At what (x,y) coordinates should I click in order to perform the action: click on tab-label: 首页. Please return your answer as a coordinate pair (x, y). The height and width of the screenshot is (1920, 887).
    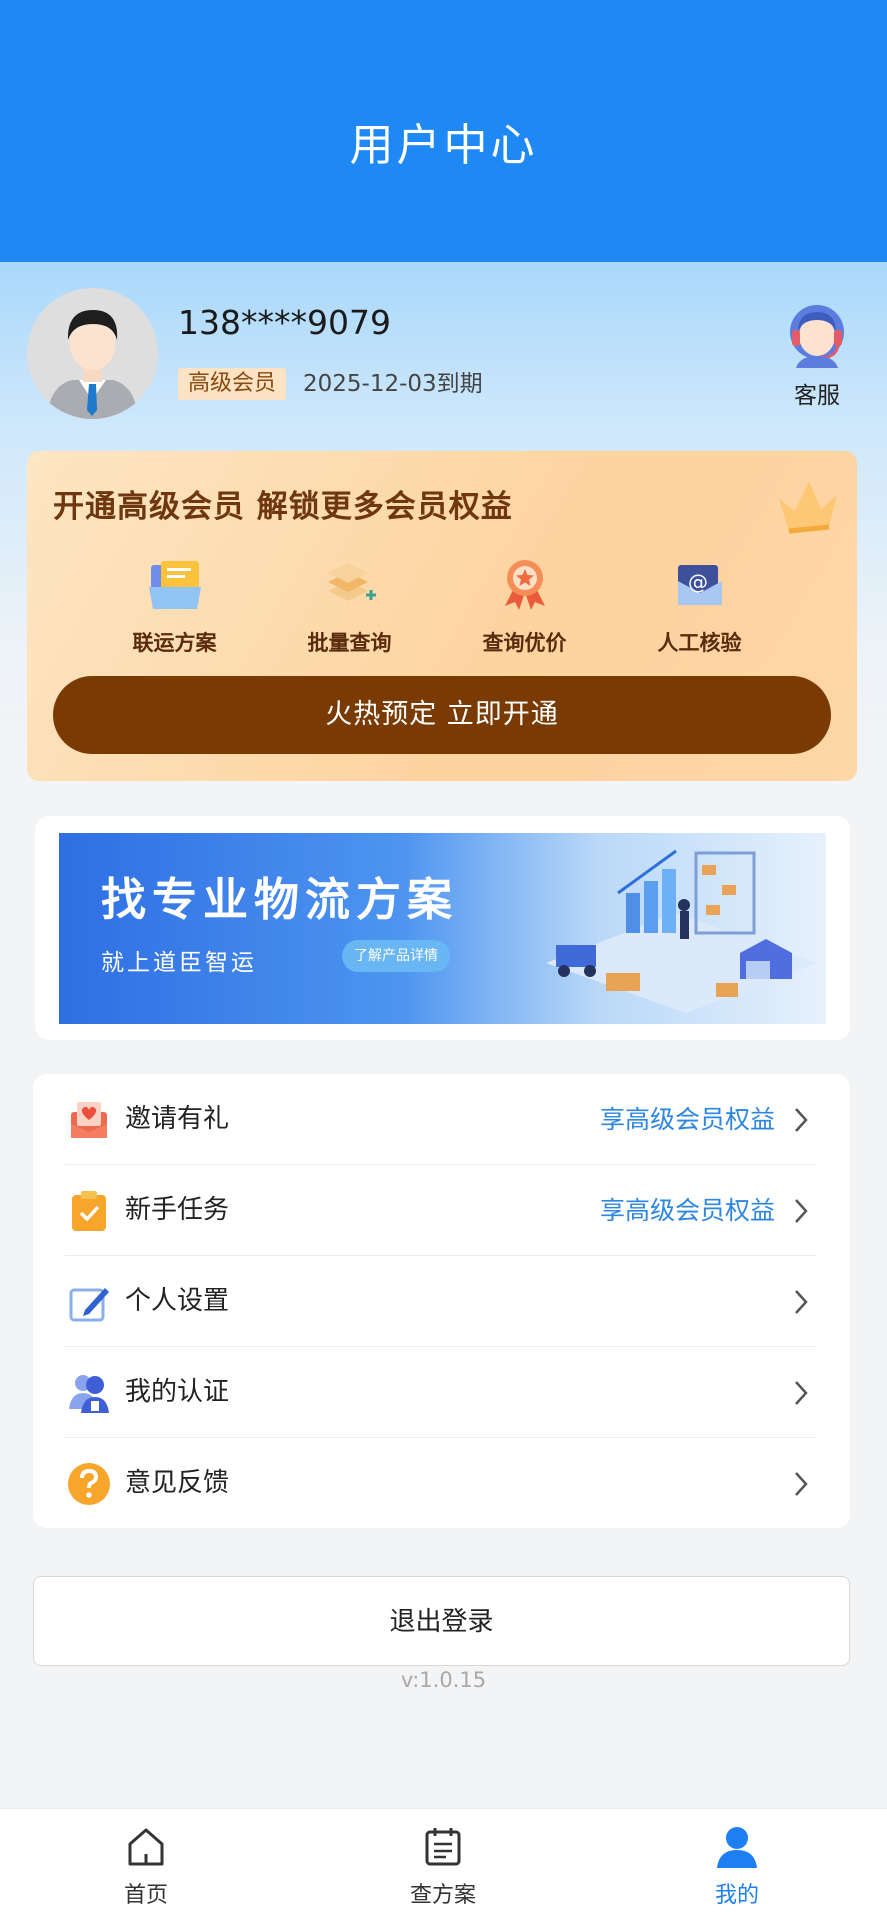
    Looking at the image, I should click on (145, 1895).